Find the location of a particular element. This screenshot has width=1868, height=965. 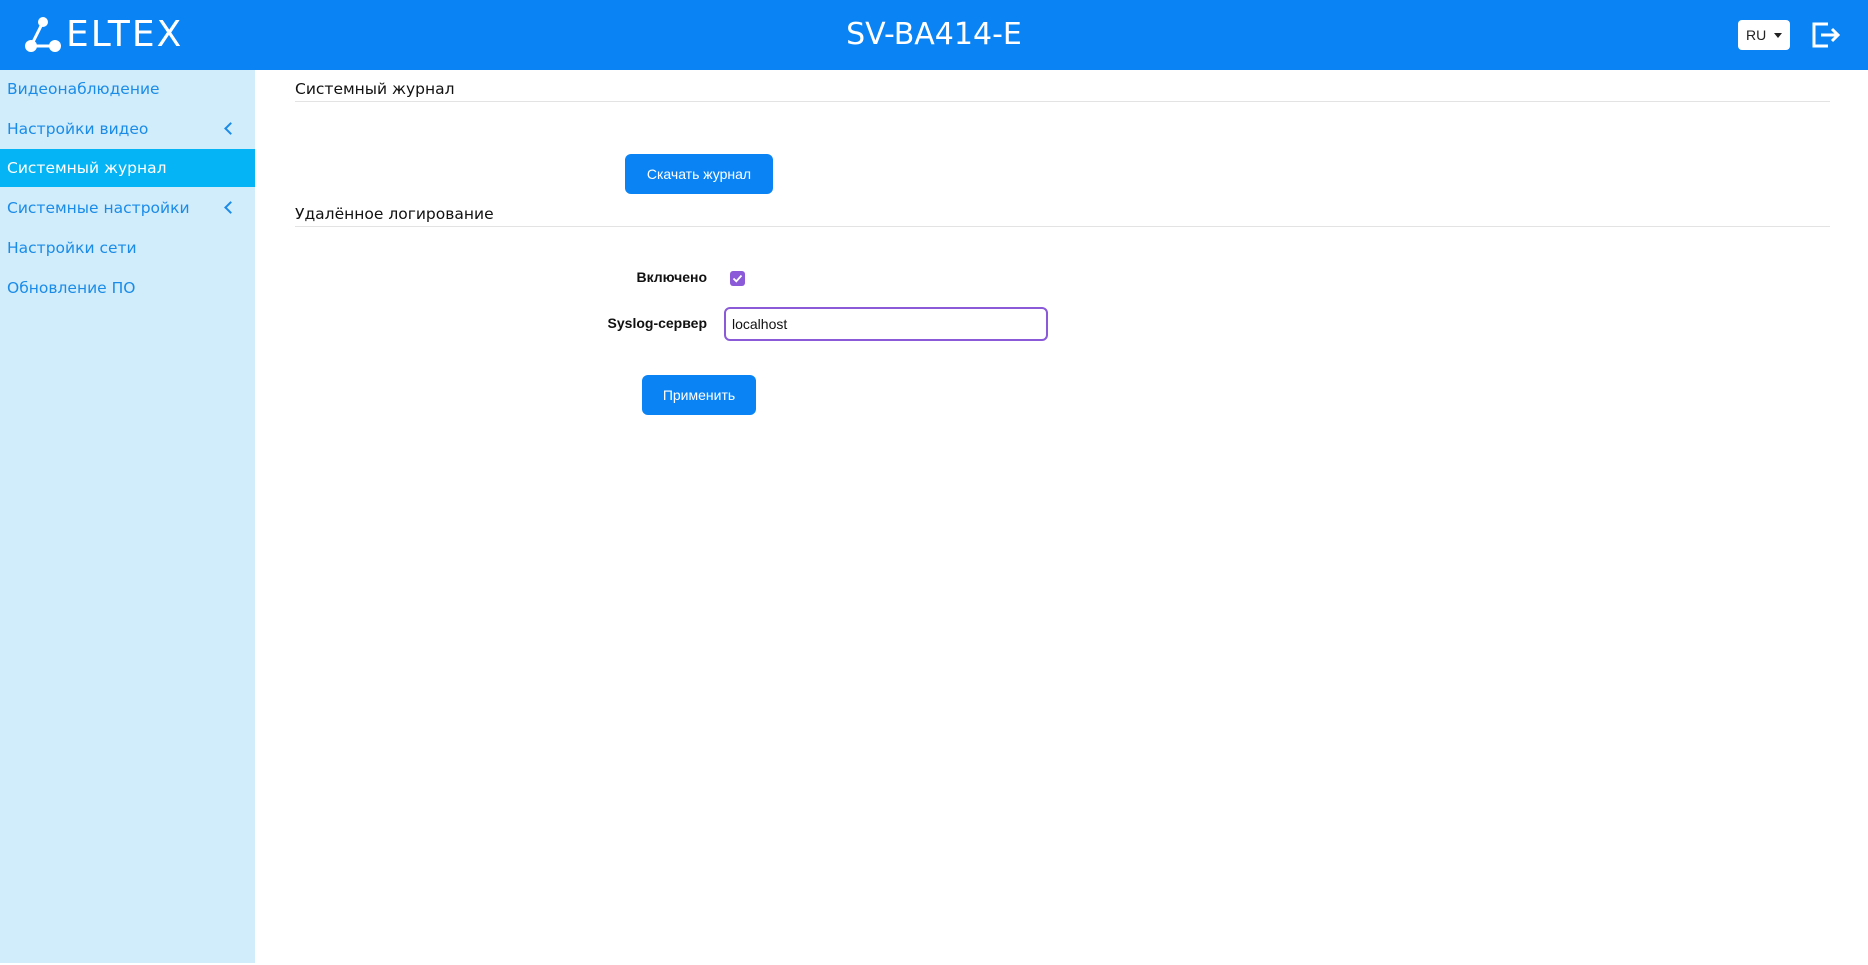

check-icon is located at coordinates (737, 278).